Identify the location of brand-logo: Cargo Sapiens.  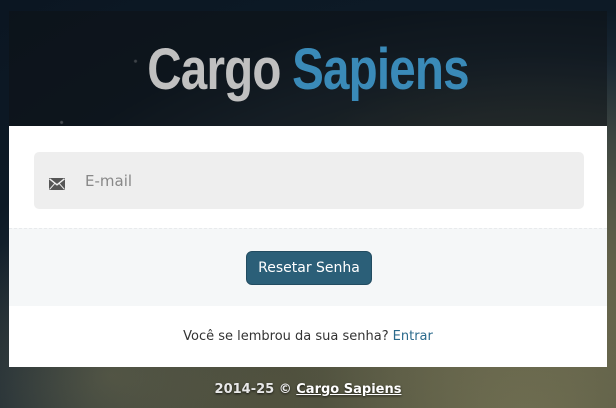
(308, 69).